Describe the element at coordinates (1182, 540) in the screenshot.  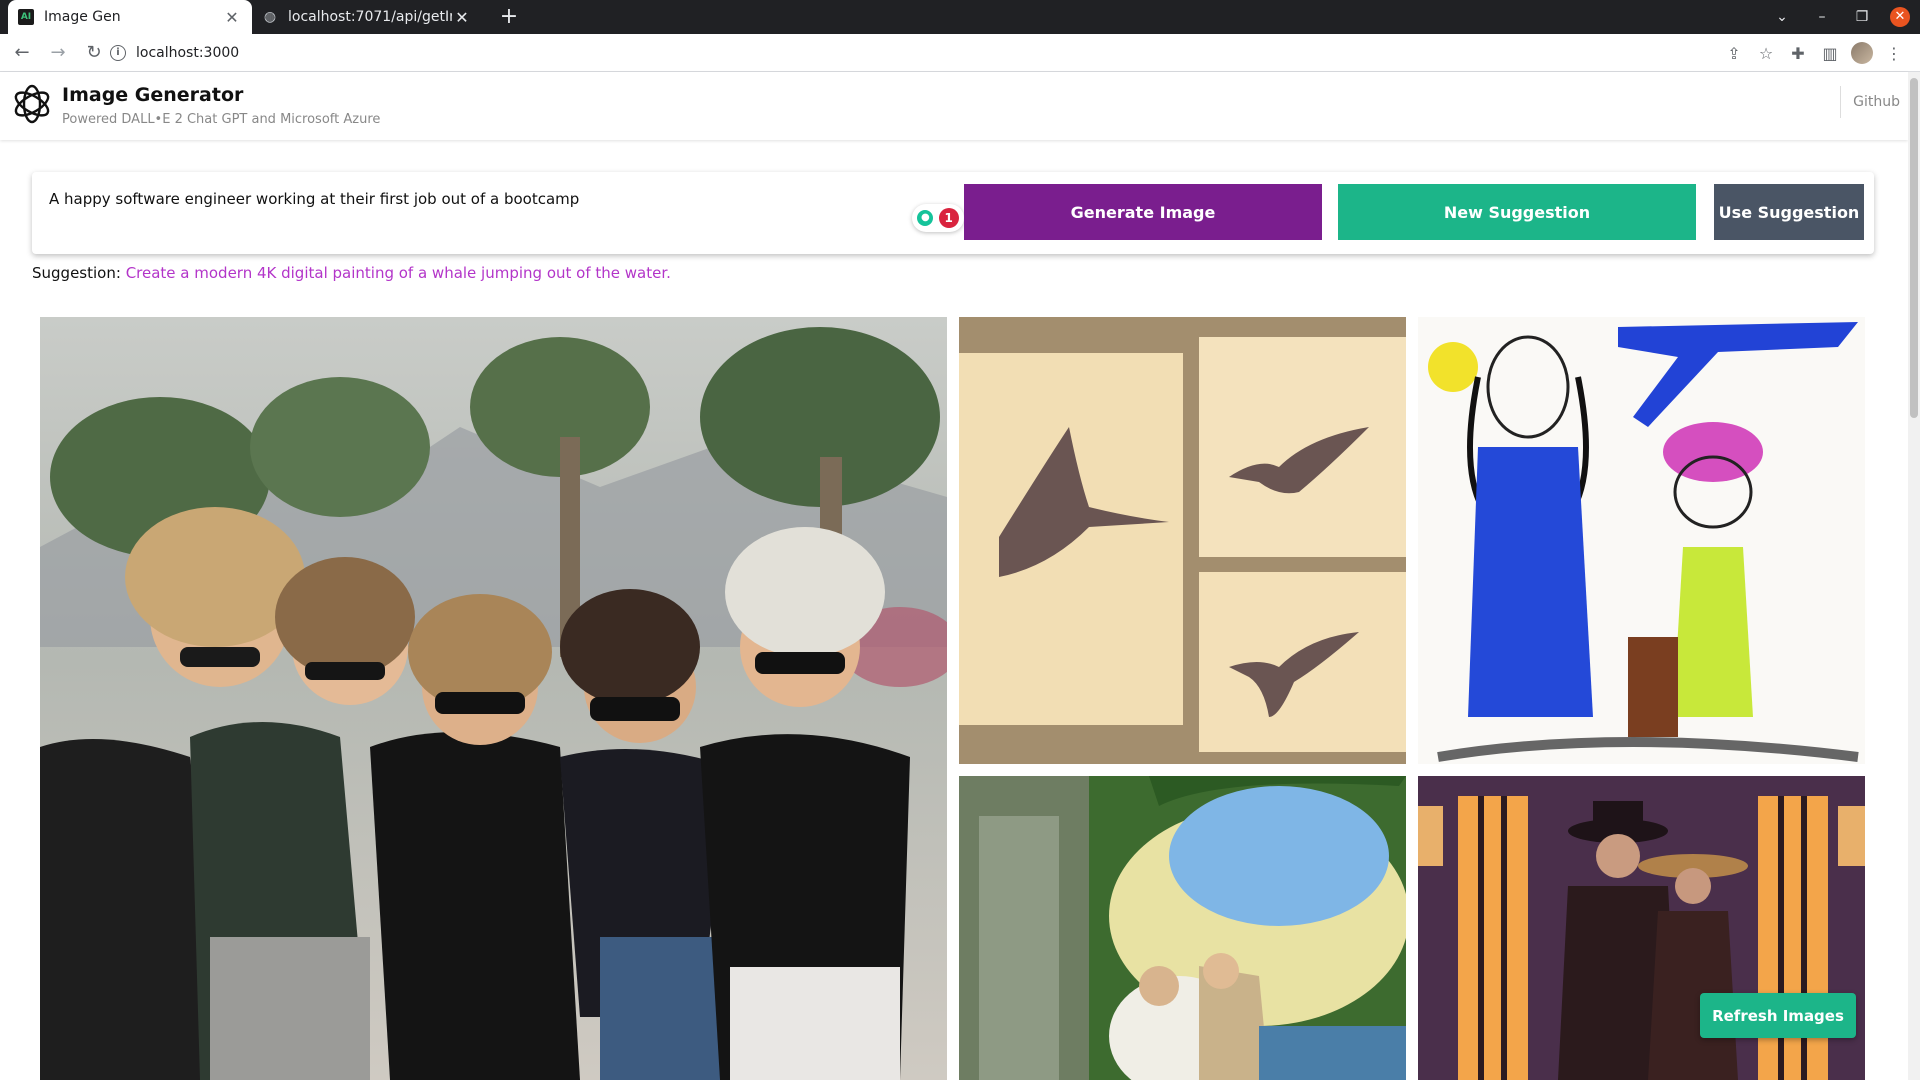
I see `generated-image-hummingbirds` at that location.